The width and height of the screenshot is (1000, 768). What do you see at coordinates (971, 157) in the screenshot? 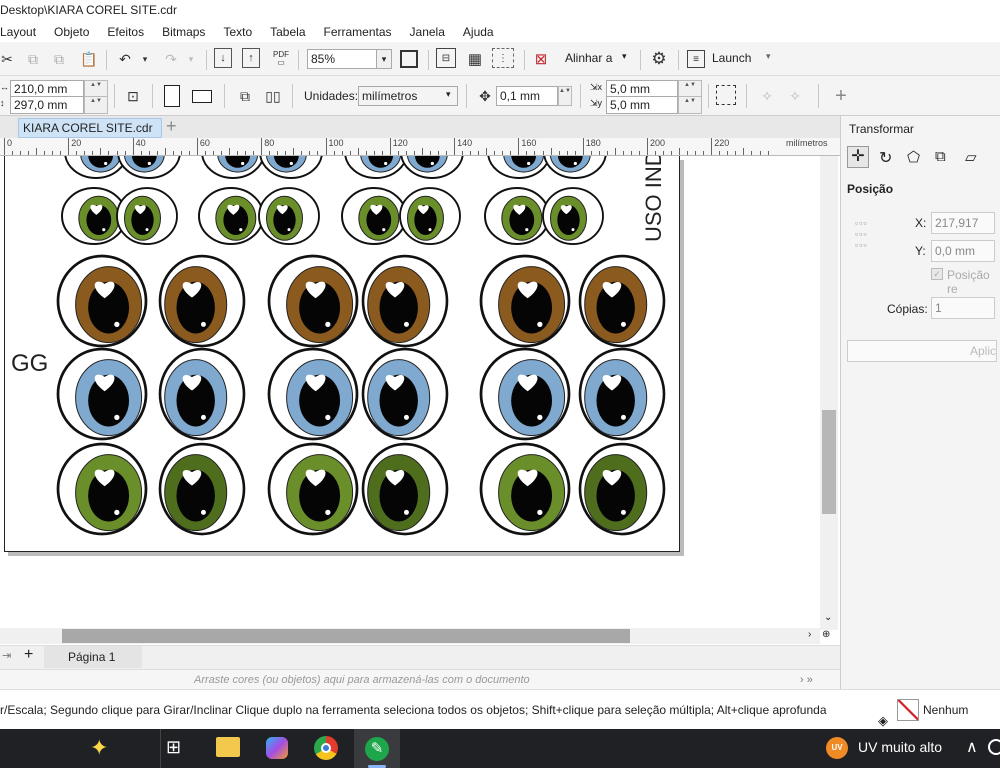
I see `skew-tab-icon: ▱` at bounding box center [971, 157].